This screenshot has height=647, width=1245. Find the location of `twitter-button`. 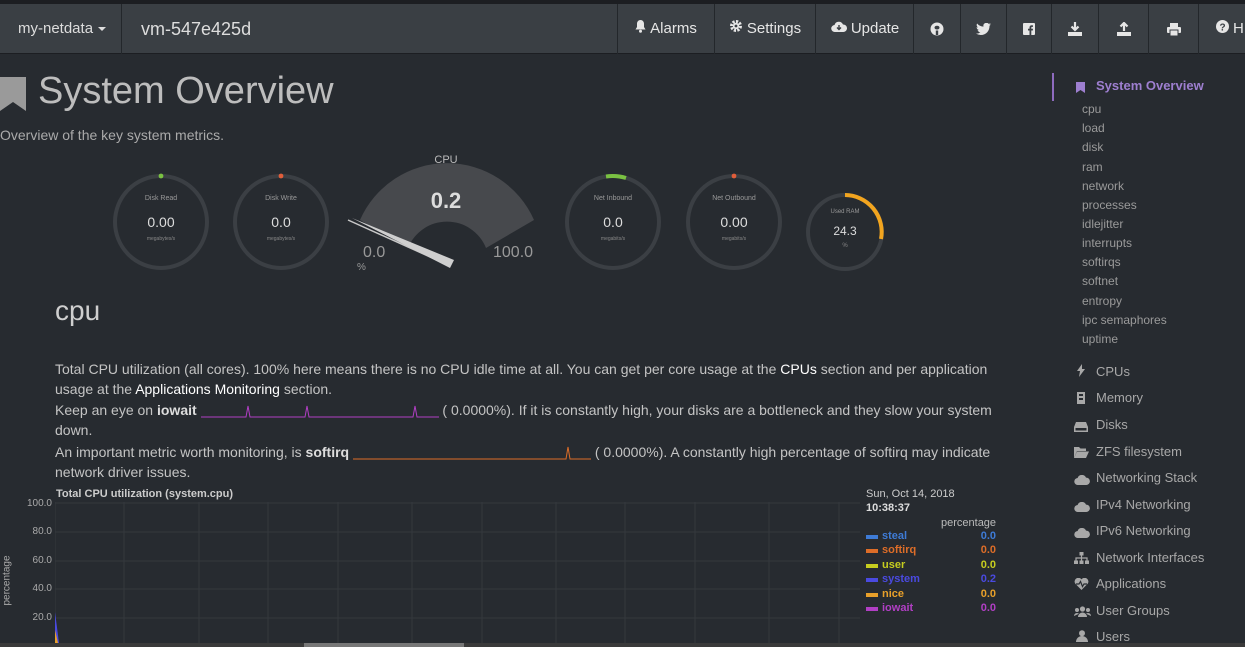

twitter-button is located at coordinates (983, 29).